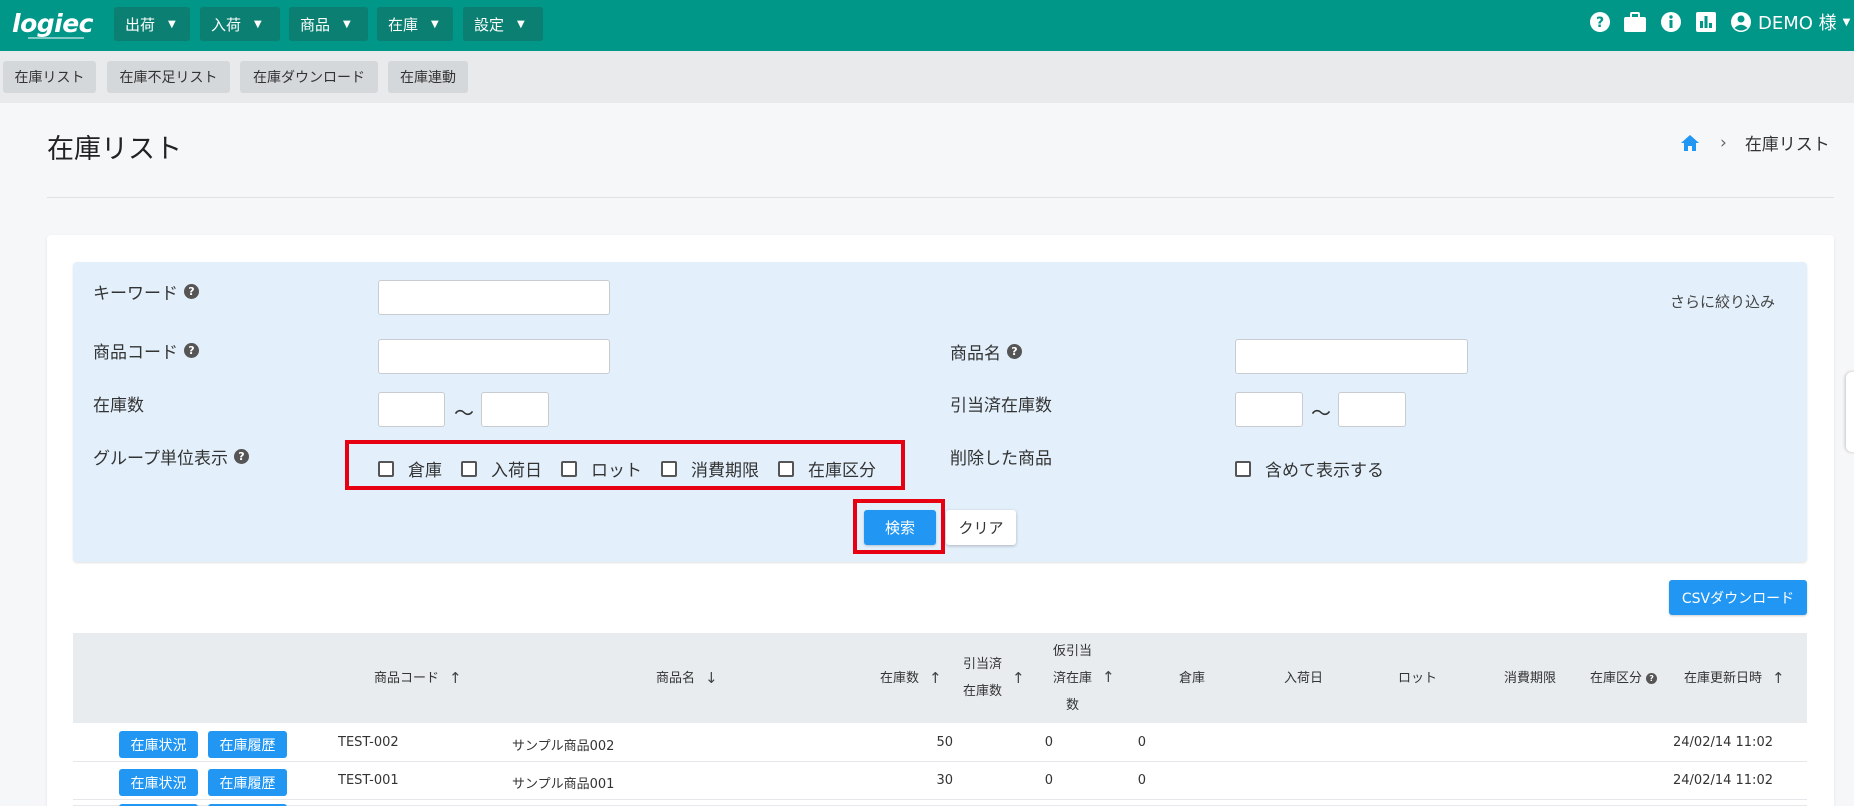 The width and height of the screenshot is (1854, 806). What do you see at coordinates (1723, 142) in the screenshot?
I see `chevron-right-icon: ›` at bounding box center [1723, 142].